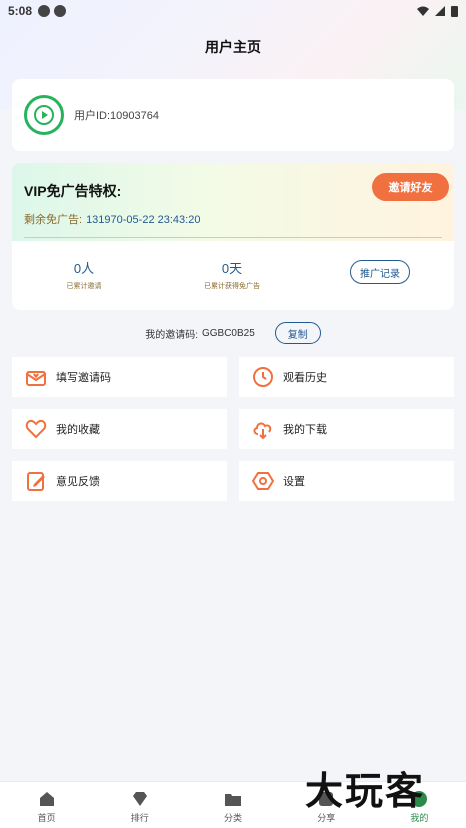 The image size is (466, 828). I want to click on user-id: 用户ID:10903764, so click(116, 116).